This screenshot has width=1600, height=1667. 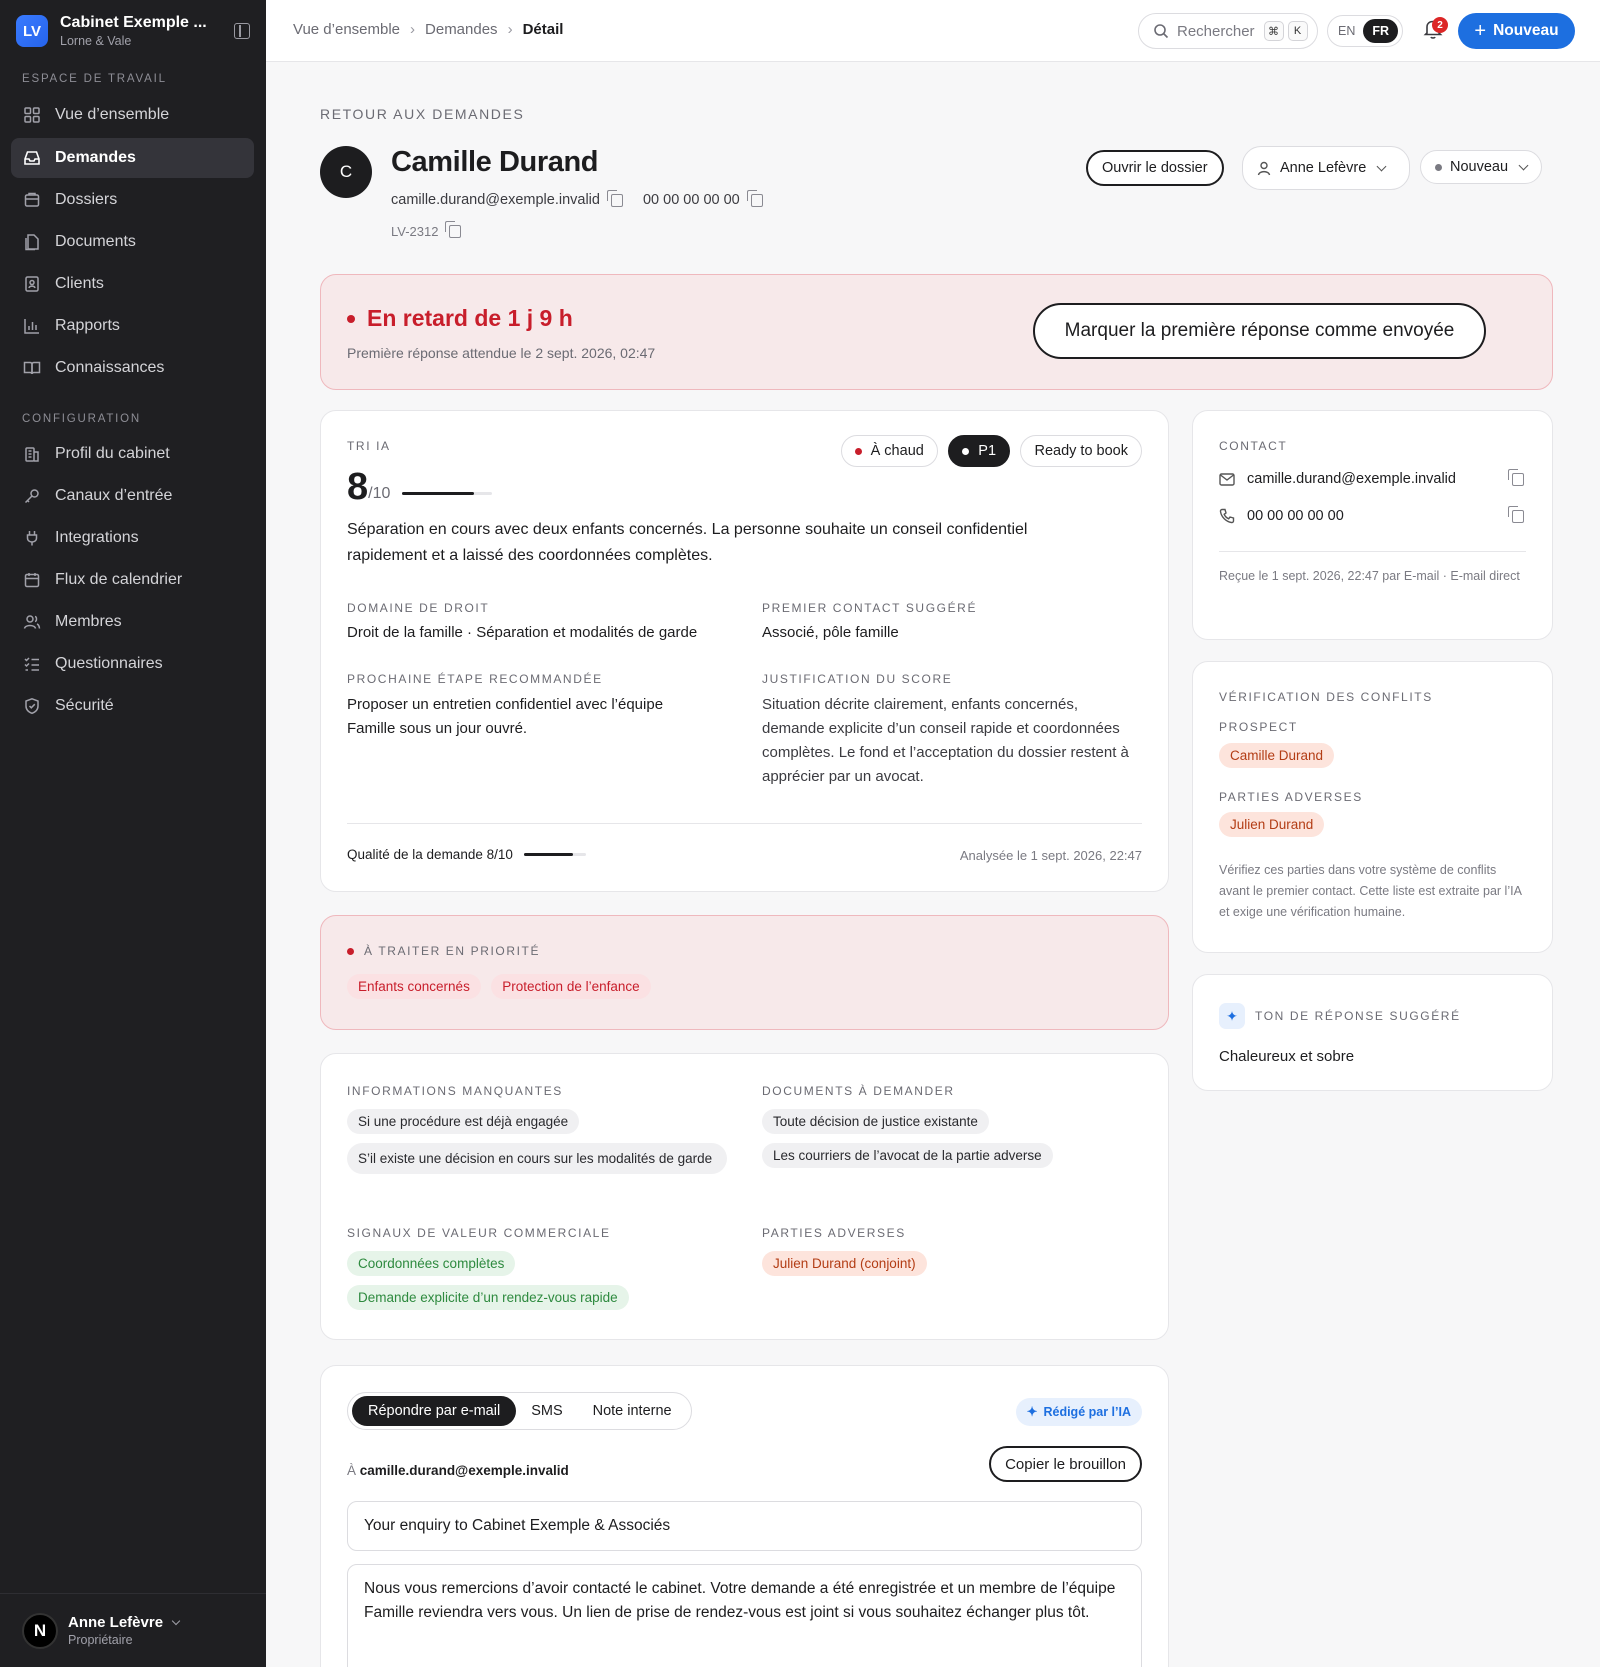 What do you see at coordinates (453, 229) in the screenshot?
I see `copy-reference-icon` at bounding box center [453, 229].